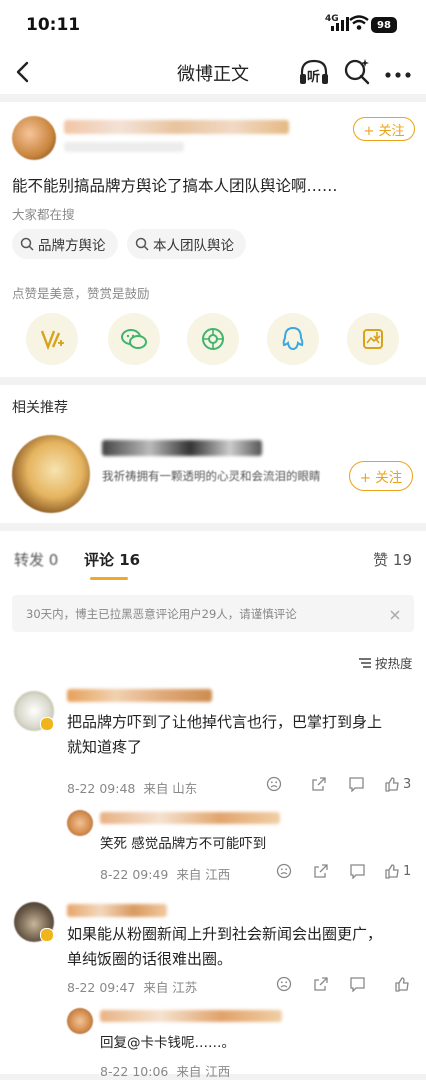  Describe the element at coordinates (381, 476) in the screenshot. I see `related-follow-button: + 关注` at that location.